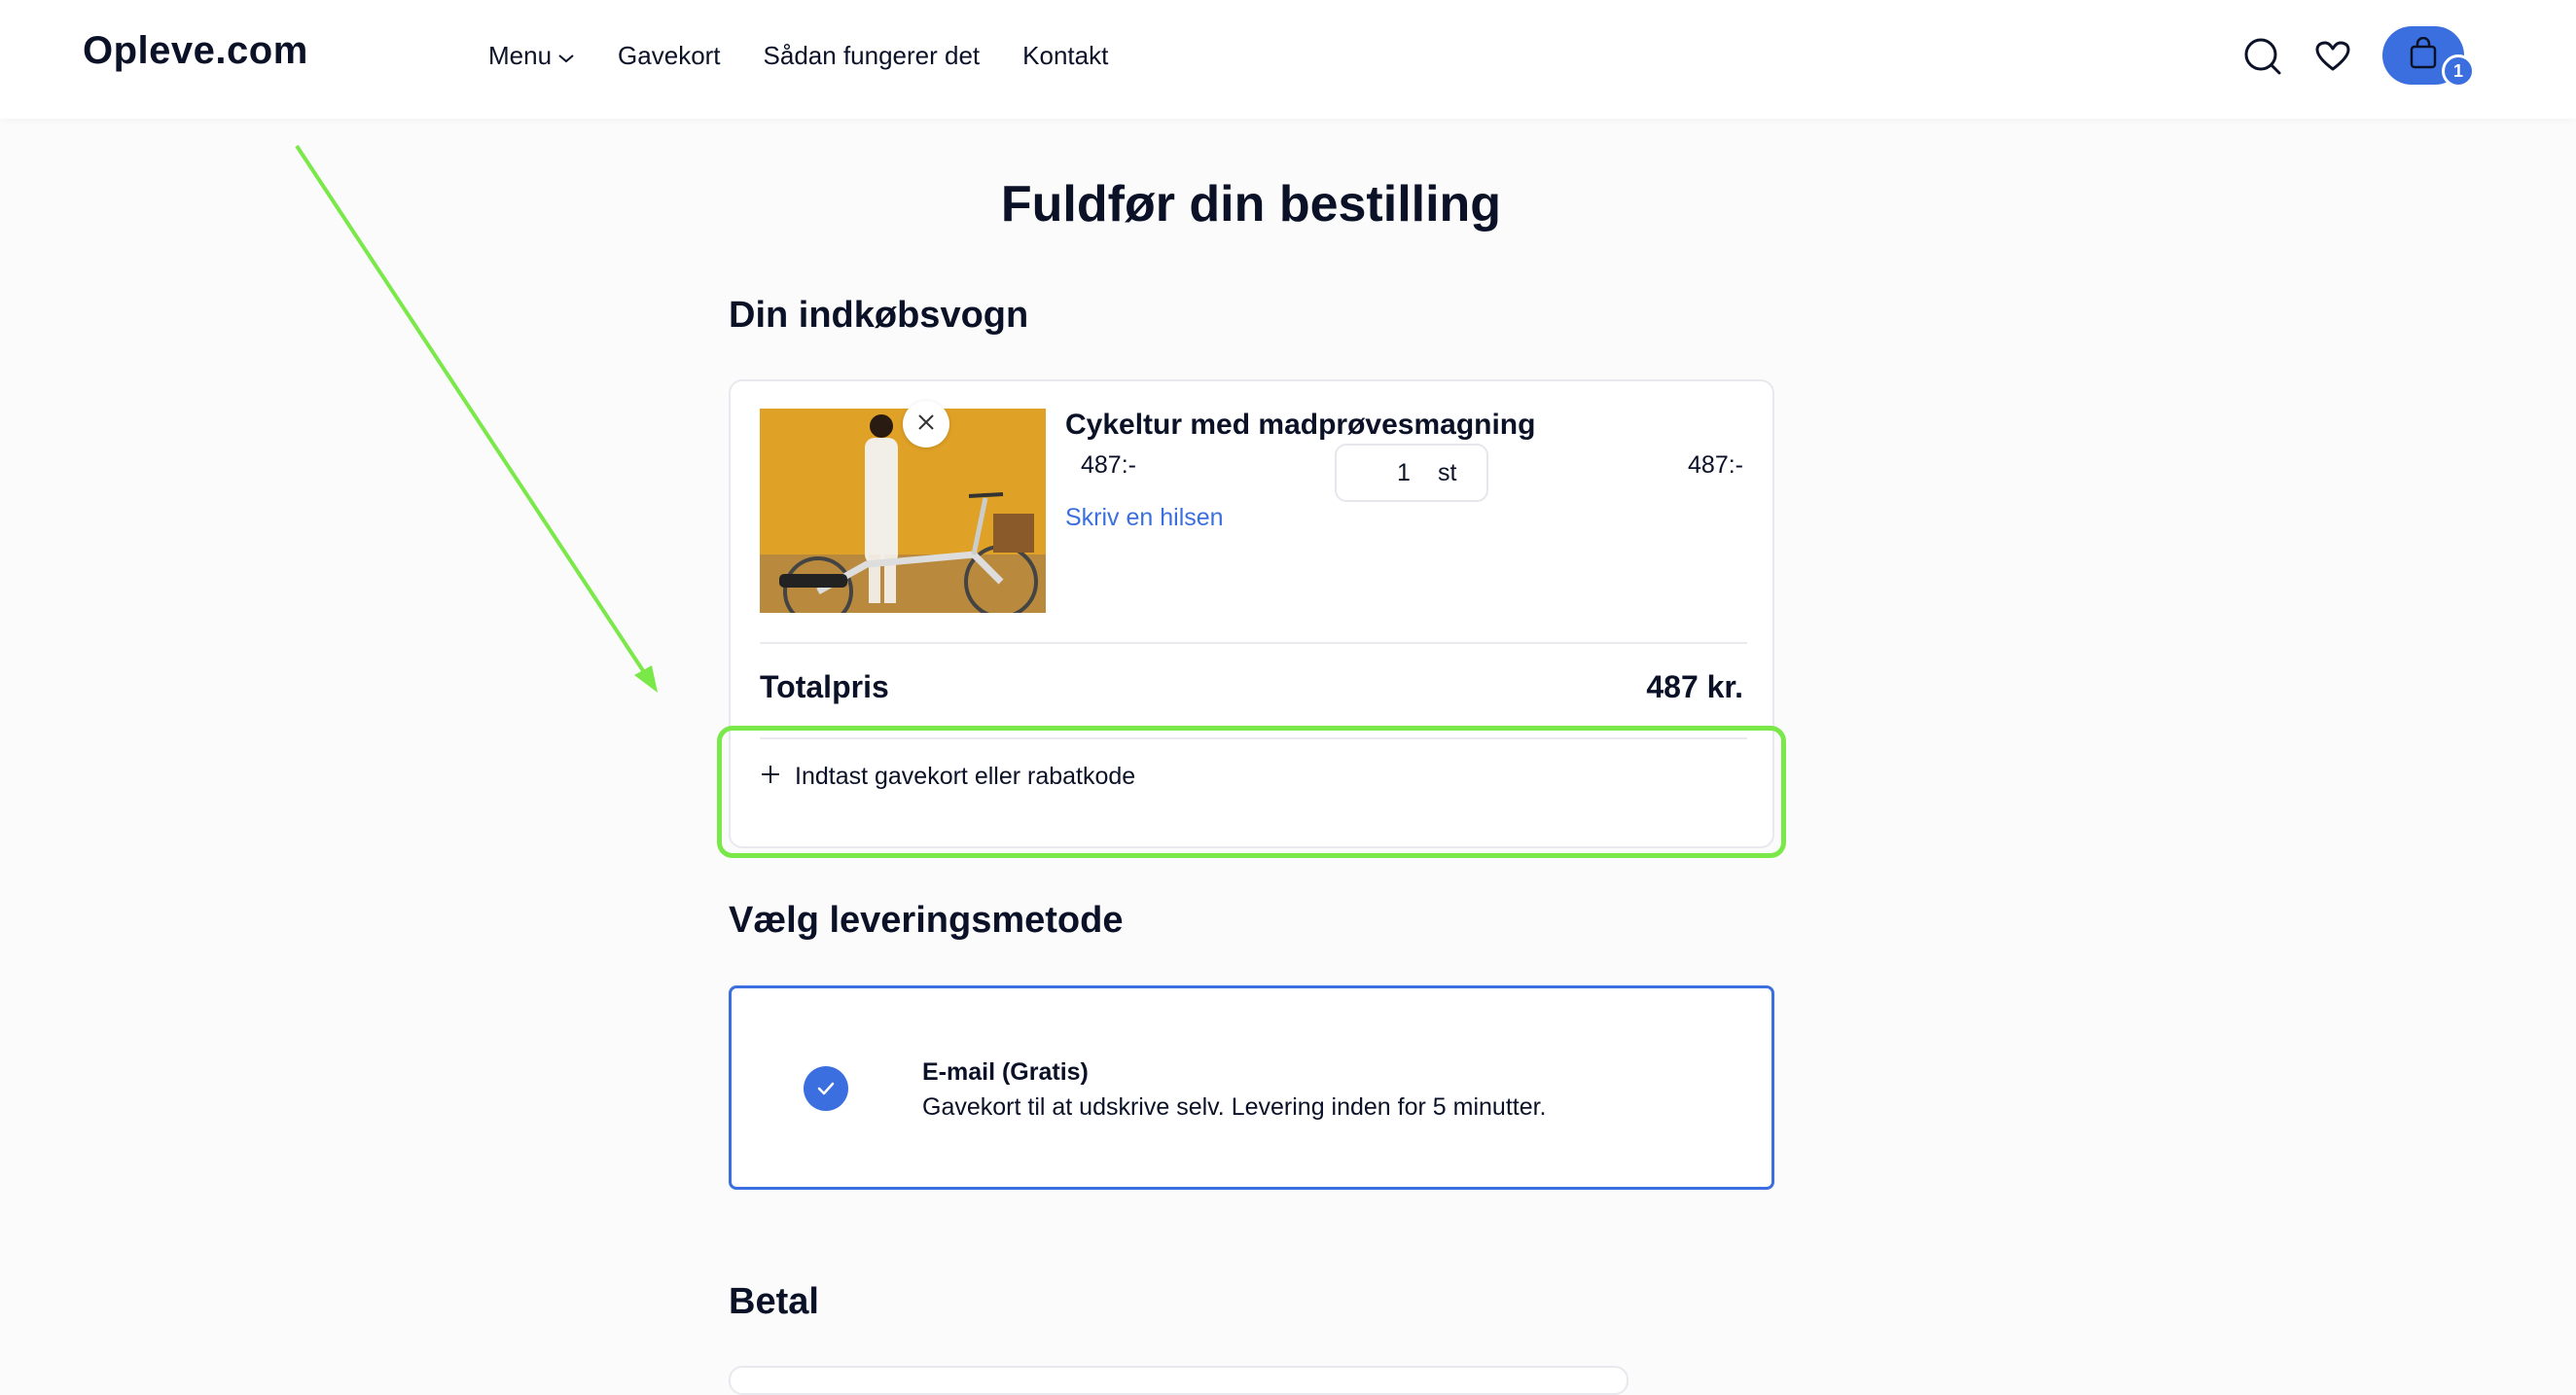  Describe the element at coordinates (965, 776) in the screenshot. I see `discount-code-label: Indtast gavekort eller rabatkode` at that location.